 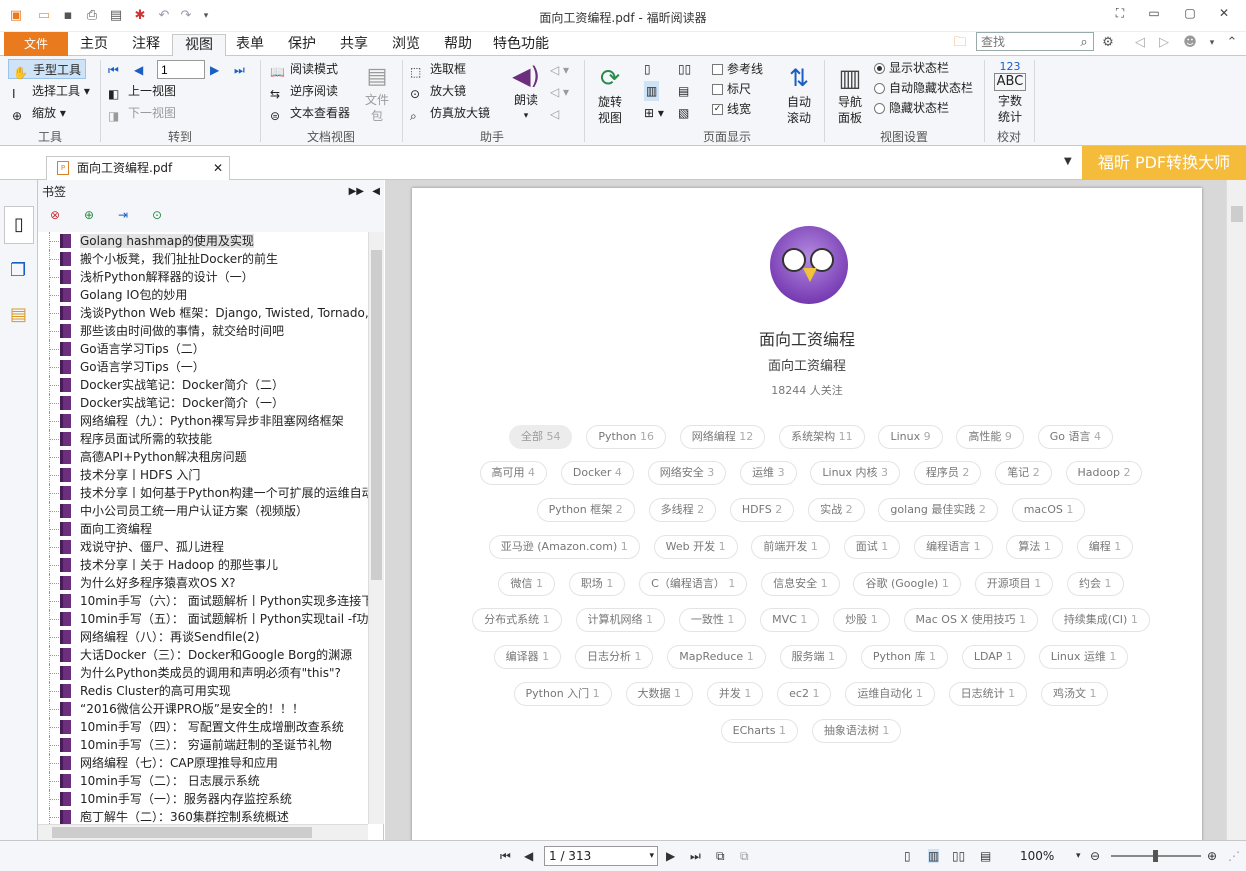 I want to click on zoom-in-icon: ⊕, so click(x=1212, y=856).